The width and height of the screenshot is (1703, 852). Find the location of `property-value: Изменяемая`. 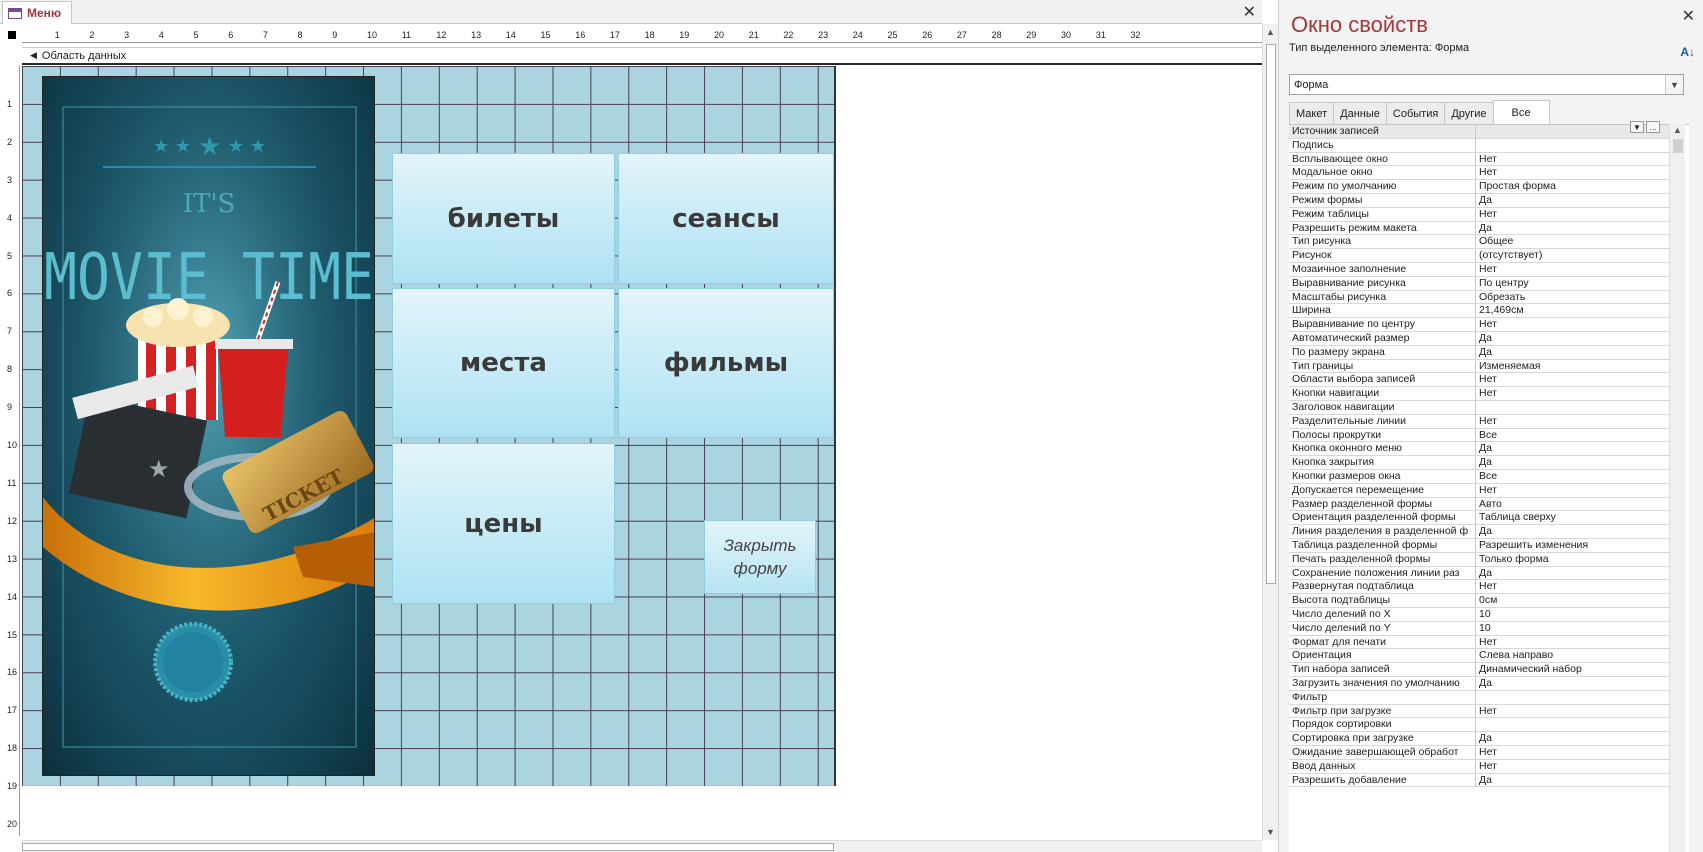

property-value: Изменяемая is located at coordinates (1572, 366).